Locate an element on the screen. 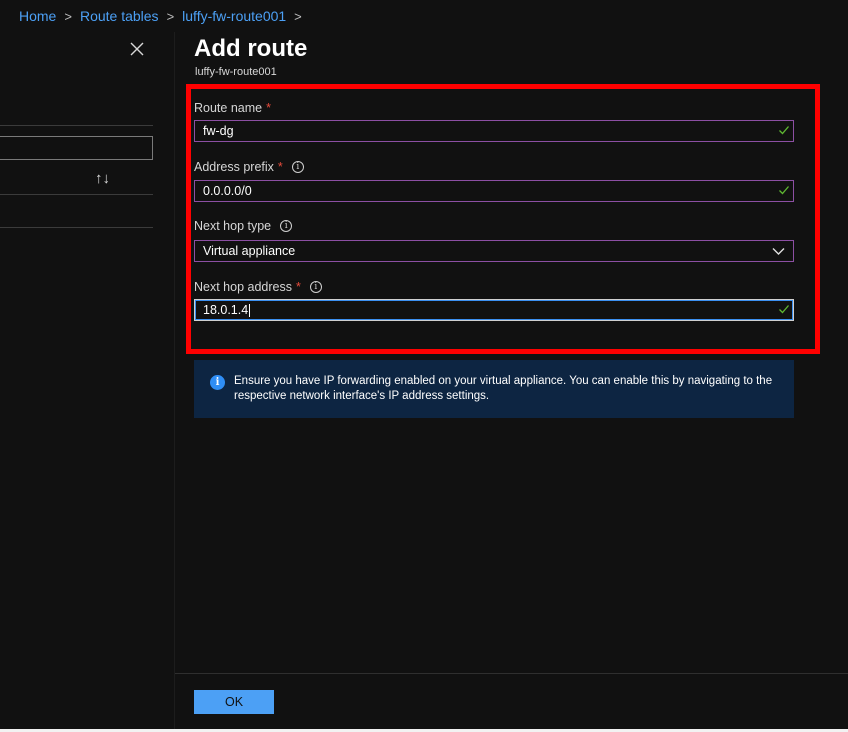 This screenshot has height=732, width=848. next-hop-address-label: Next hop address * i is located at coordinates (258, 287).